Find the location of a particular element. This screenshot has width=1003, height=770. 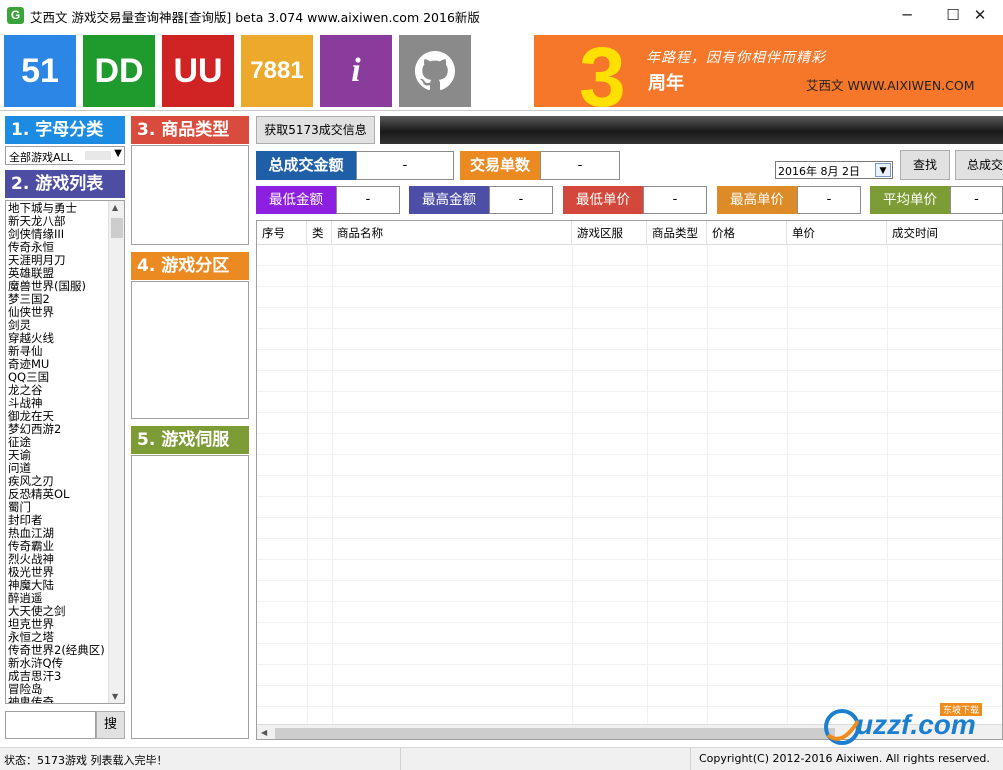

avg-price-value: - is located at coordinates (976, 200).